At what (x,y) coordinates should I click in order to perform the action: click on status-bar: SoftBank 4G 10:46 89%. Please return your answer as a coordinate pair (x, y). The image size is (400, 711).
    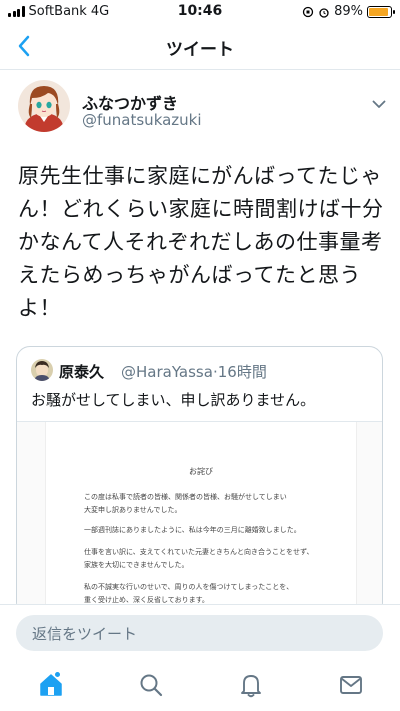
    Looking at the image, I should click on (200, 12).